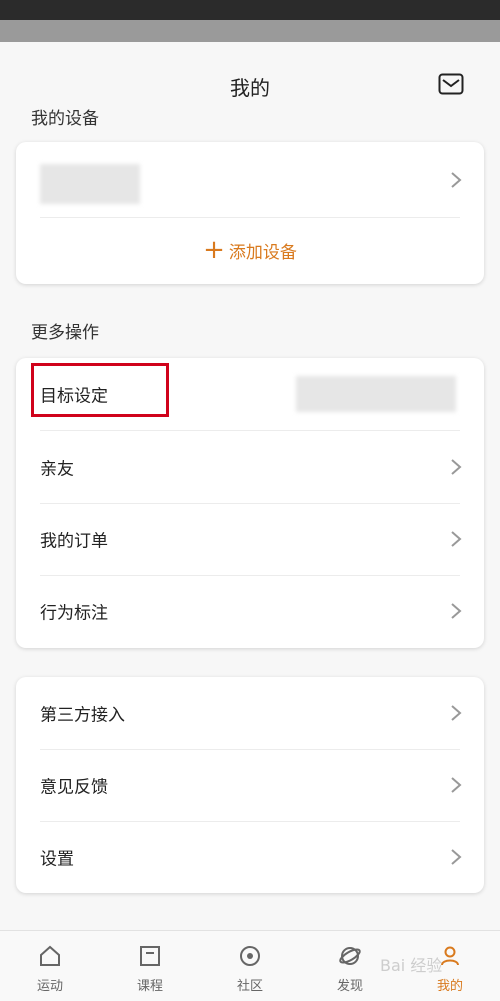 The image size is (500, 1001). What do you see at coordinates (262, 252) in the screenshot?
I see `add-device-label: 添加设备` at bounding box center [262, 252].